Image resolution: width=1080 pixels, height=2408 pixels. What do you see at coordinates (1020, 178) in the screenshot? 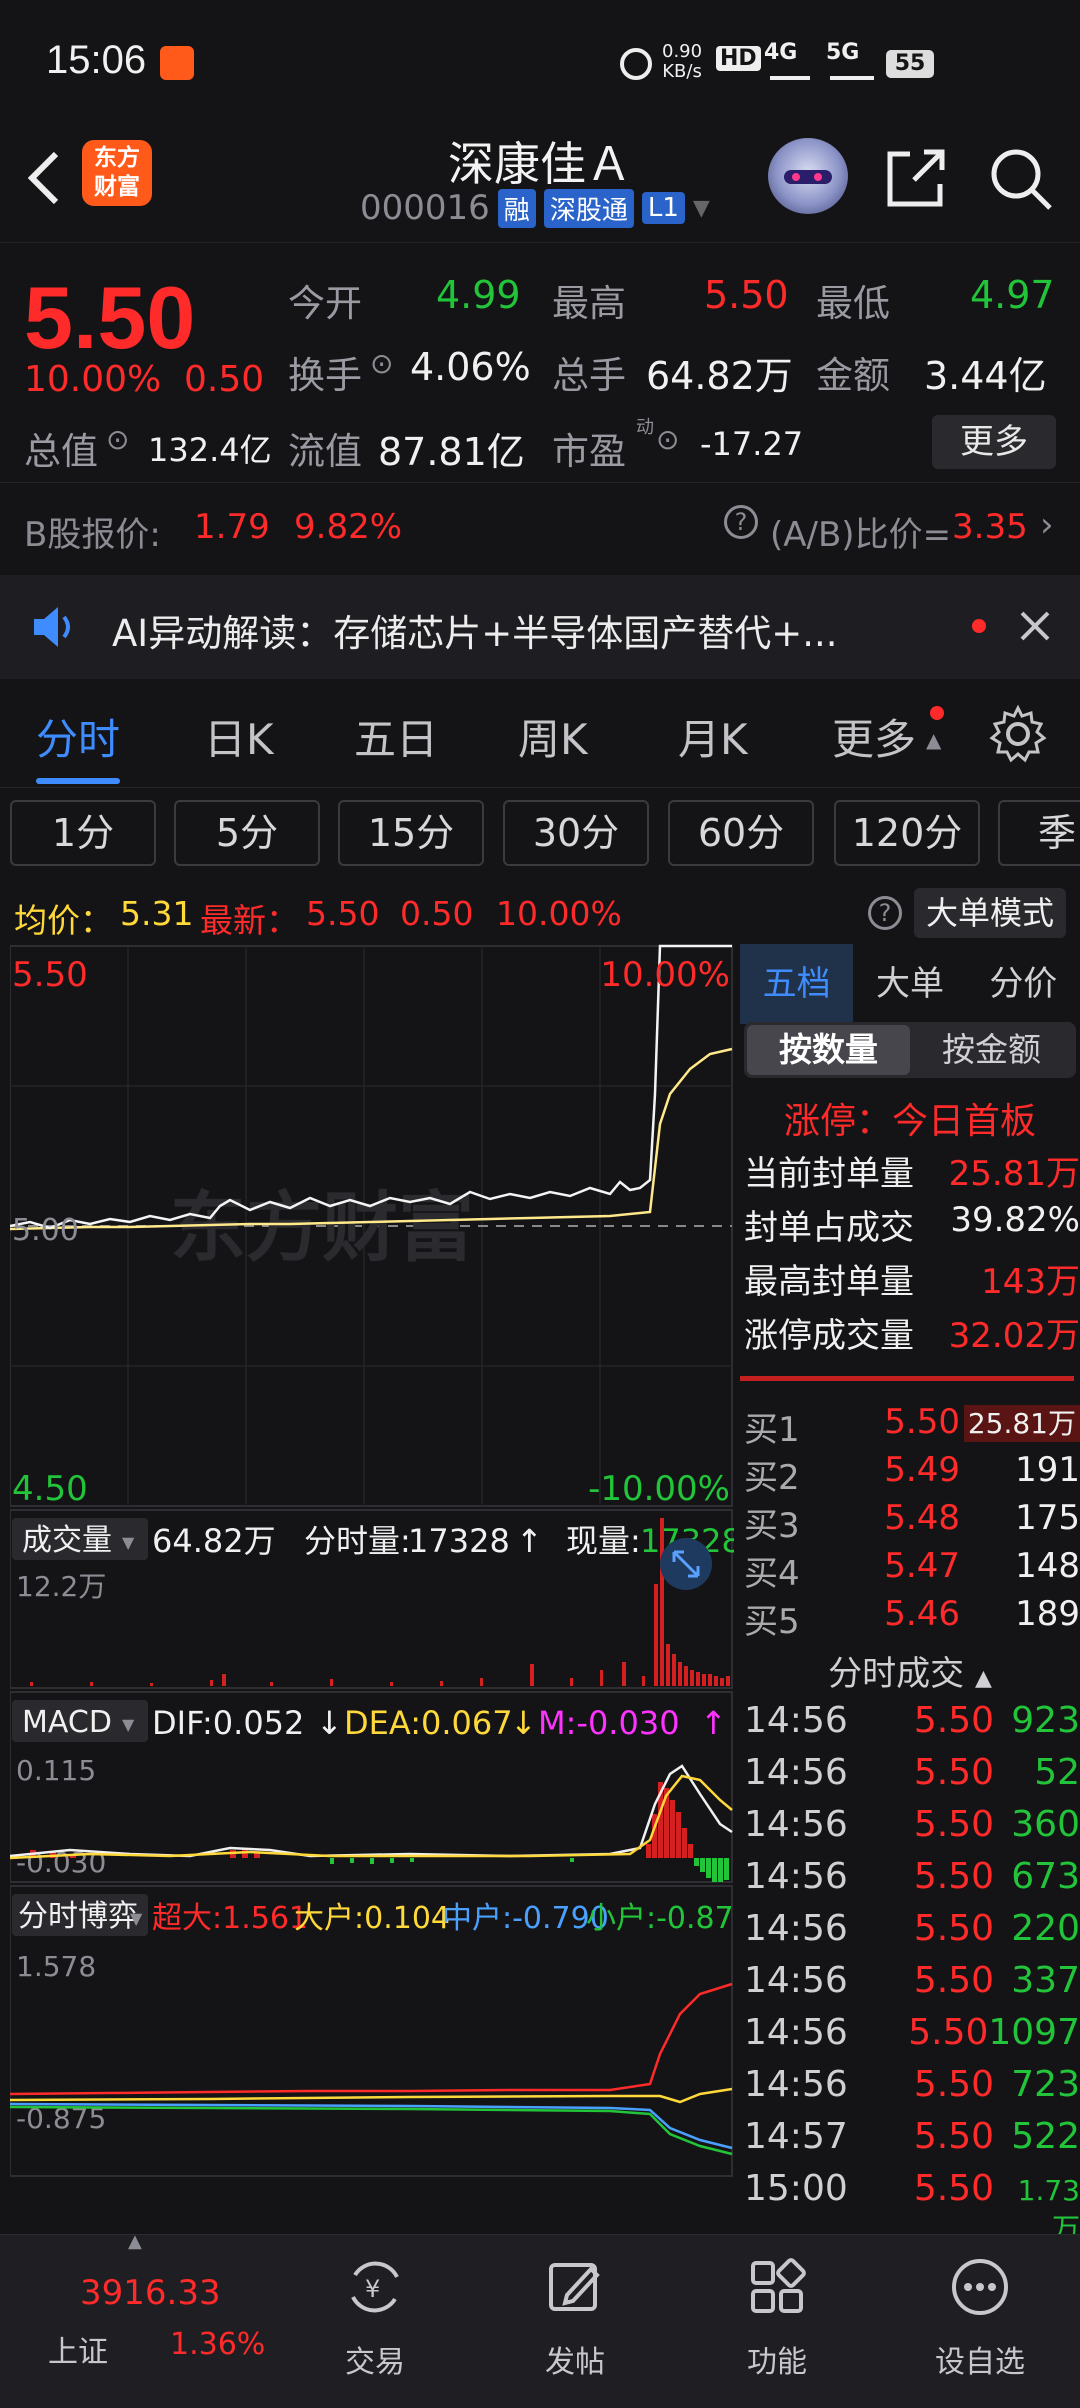
I see `search-icon` at bounding box center [1020, 178].